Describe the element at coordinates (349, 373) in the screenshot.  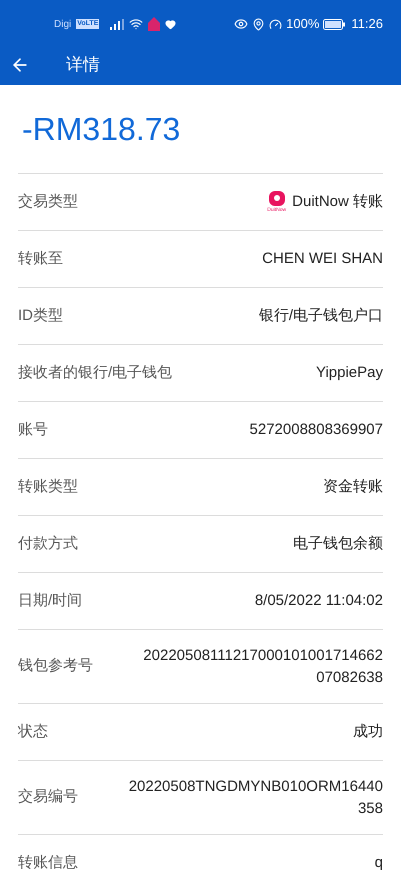
I see `field-value: YippiePay` at that location.